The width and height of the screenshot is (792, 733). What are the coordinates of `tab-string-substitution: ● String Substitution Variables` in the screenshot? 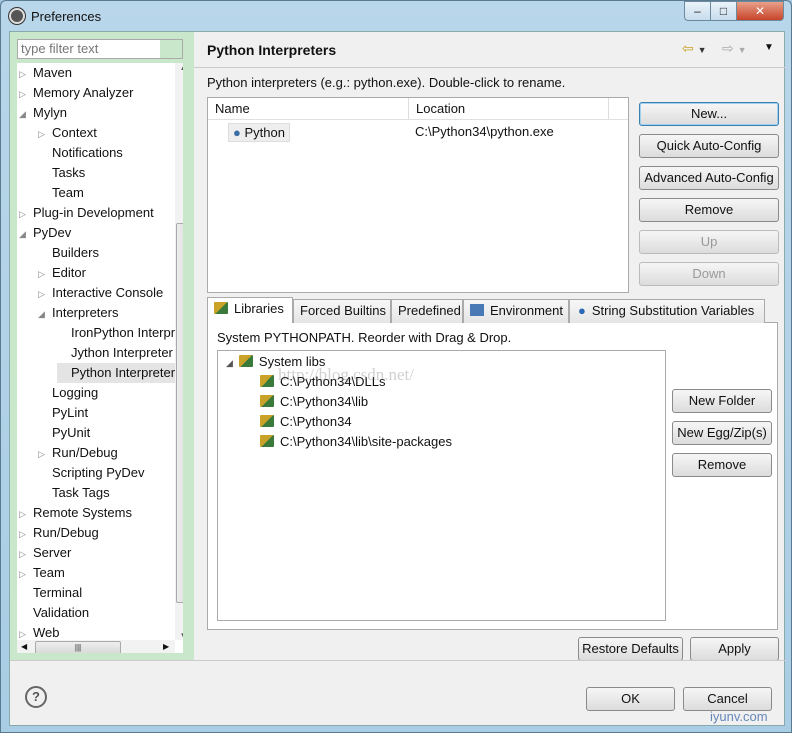 It's located at (667, 311).